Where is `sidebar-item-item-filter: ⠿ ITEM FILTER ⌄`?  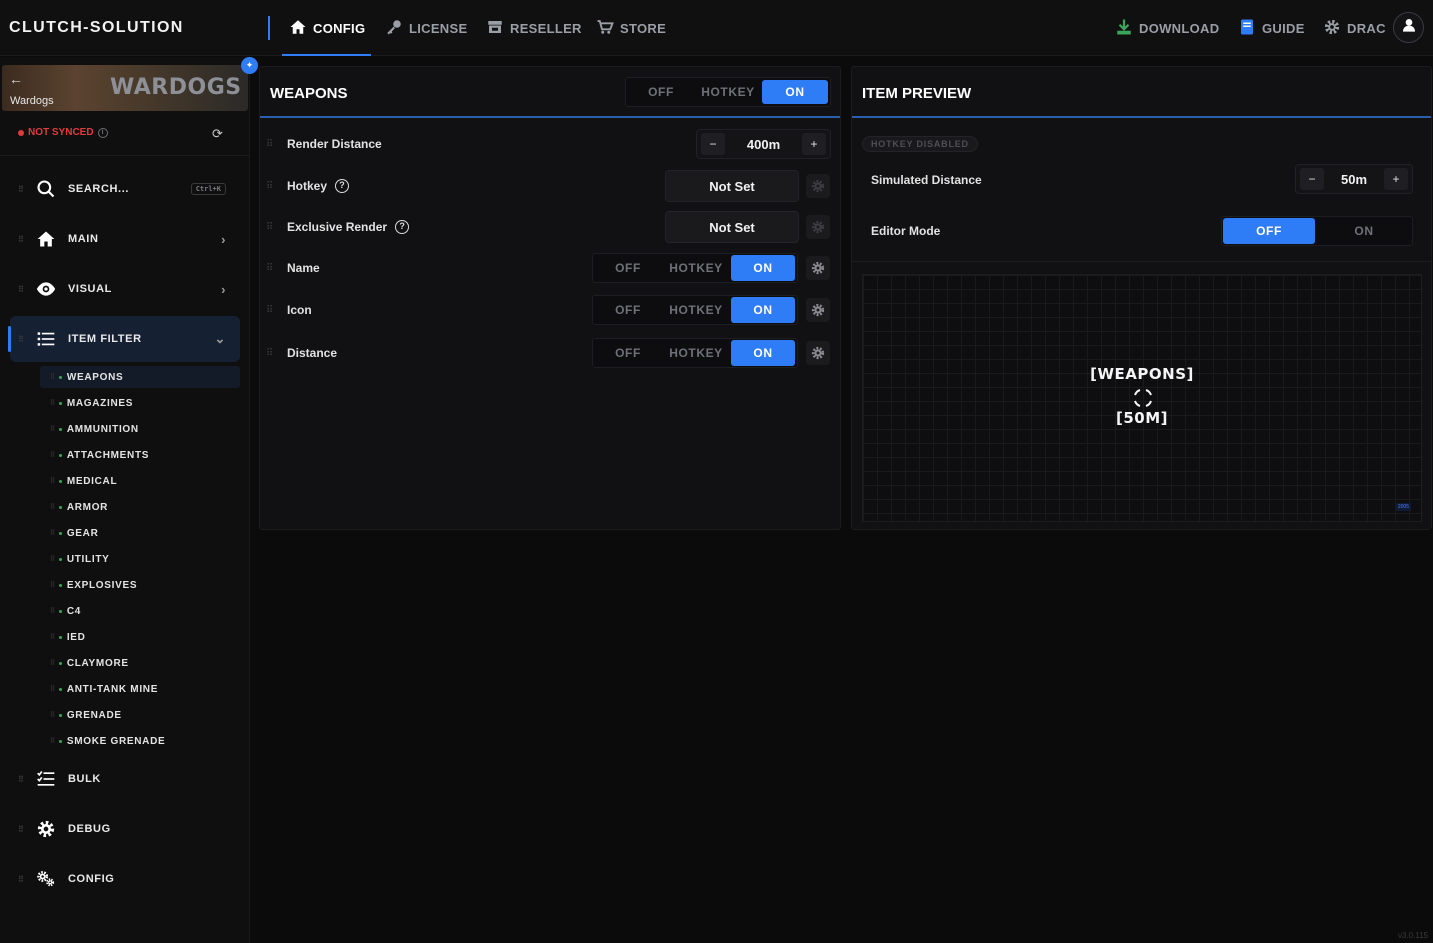 sidebar-item-item-filter: ⠿ ITEM FILTER ⌄ is located at coordinates (124, 339).